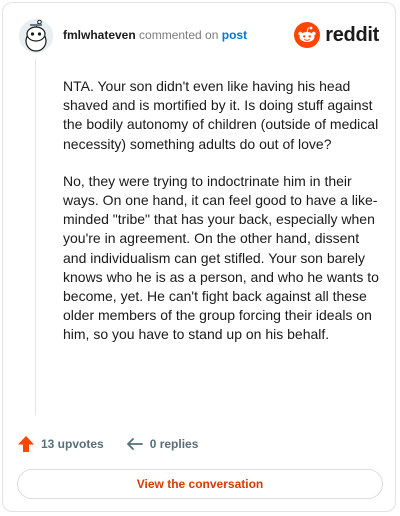 The image size is (400, 516). I want to click on user-avatar, so click(36, 36).